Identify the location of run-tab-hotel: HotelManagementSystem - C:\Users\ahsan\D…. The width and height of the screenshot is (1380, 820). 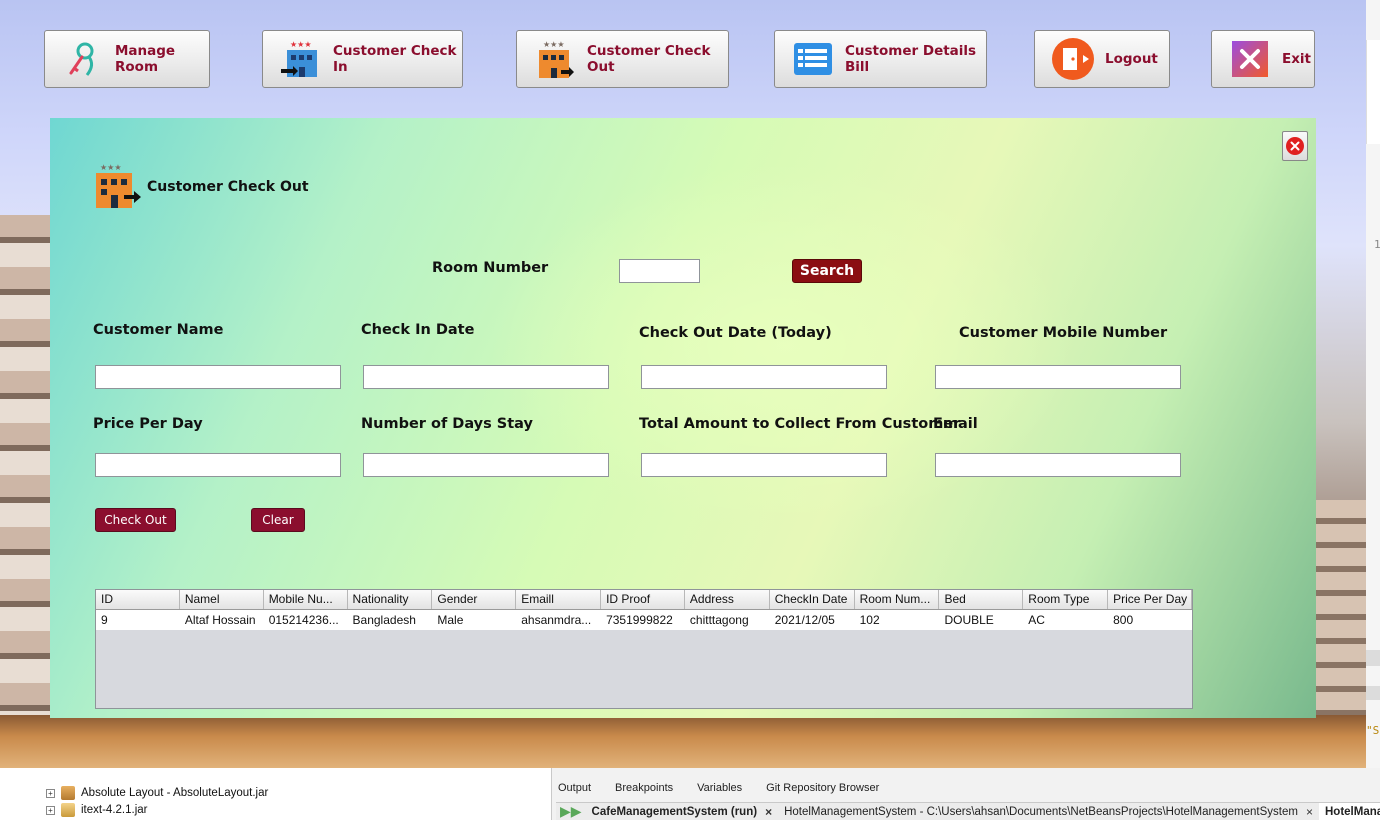
(1048, 811).